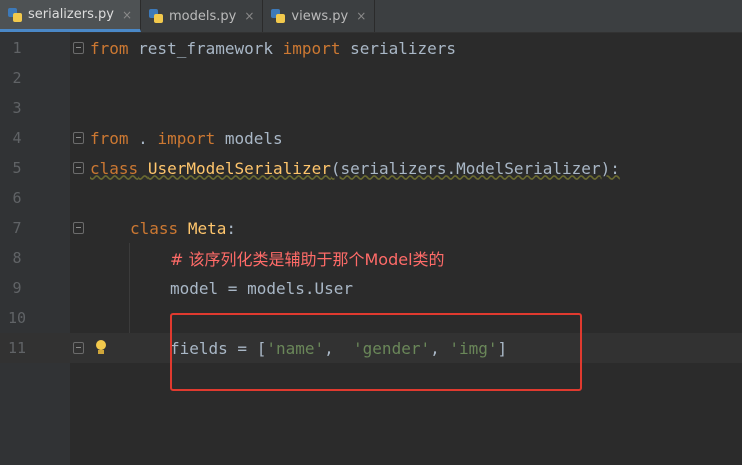 This screenshot has height=465, width=742. What do you see at coordinates (307, 259) in the screenshot?
I see `code-comment: # 该序列化类是辅助于那个Model类的` at bounding box center [307, 259].